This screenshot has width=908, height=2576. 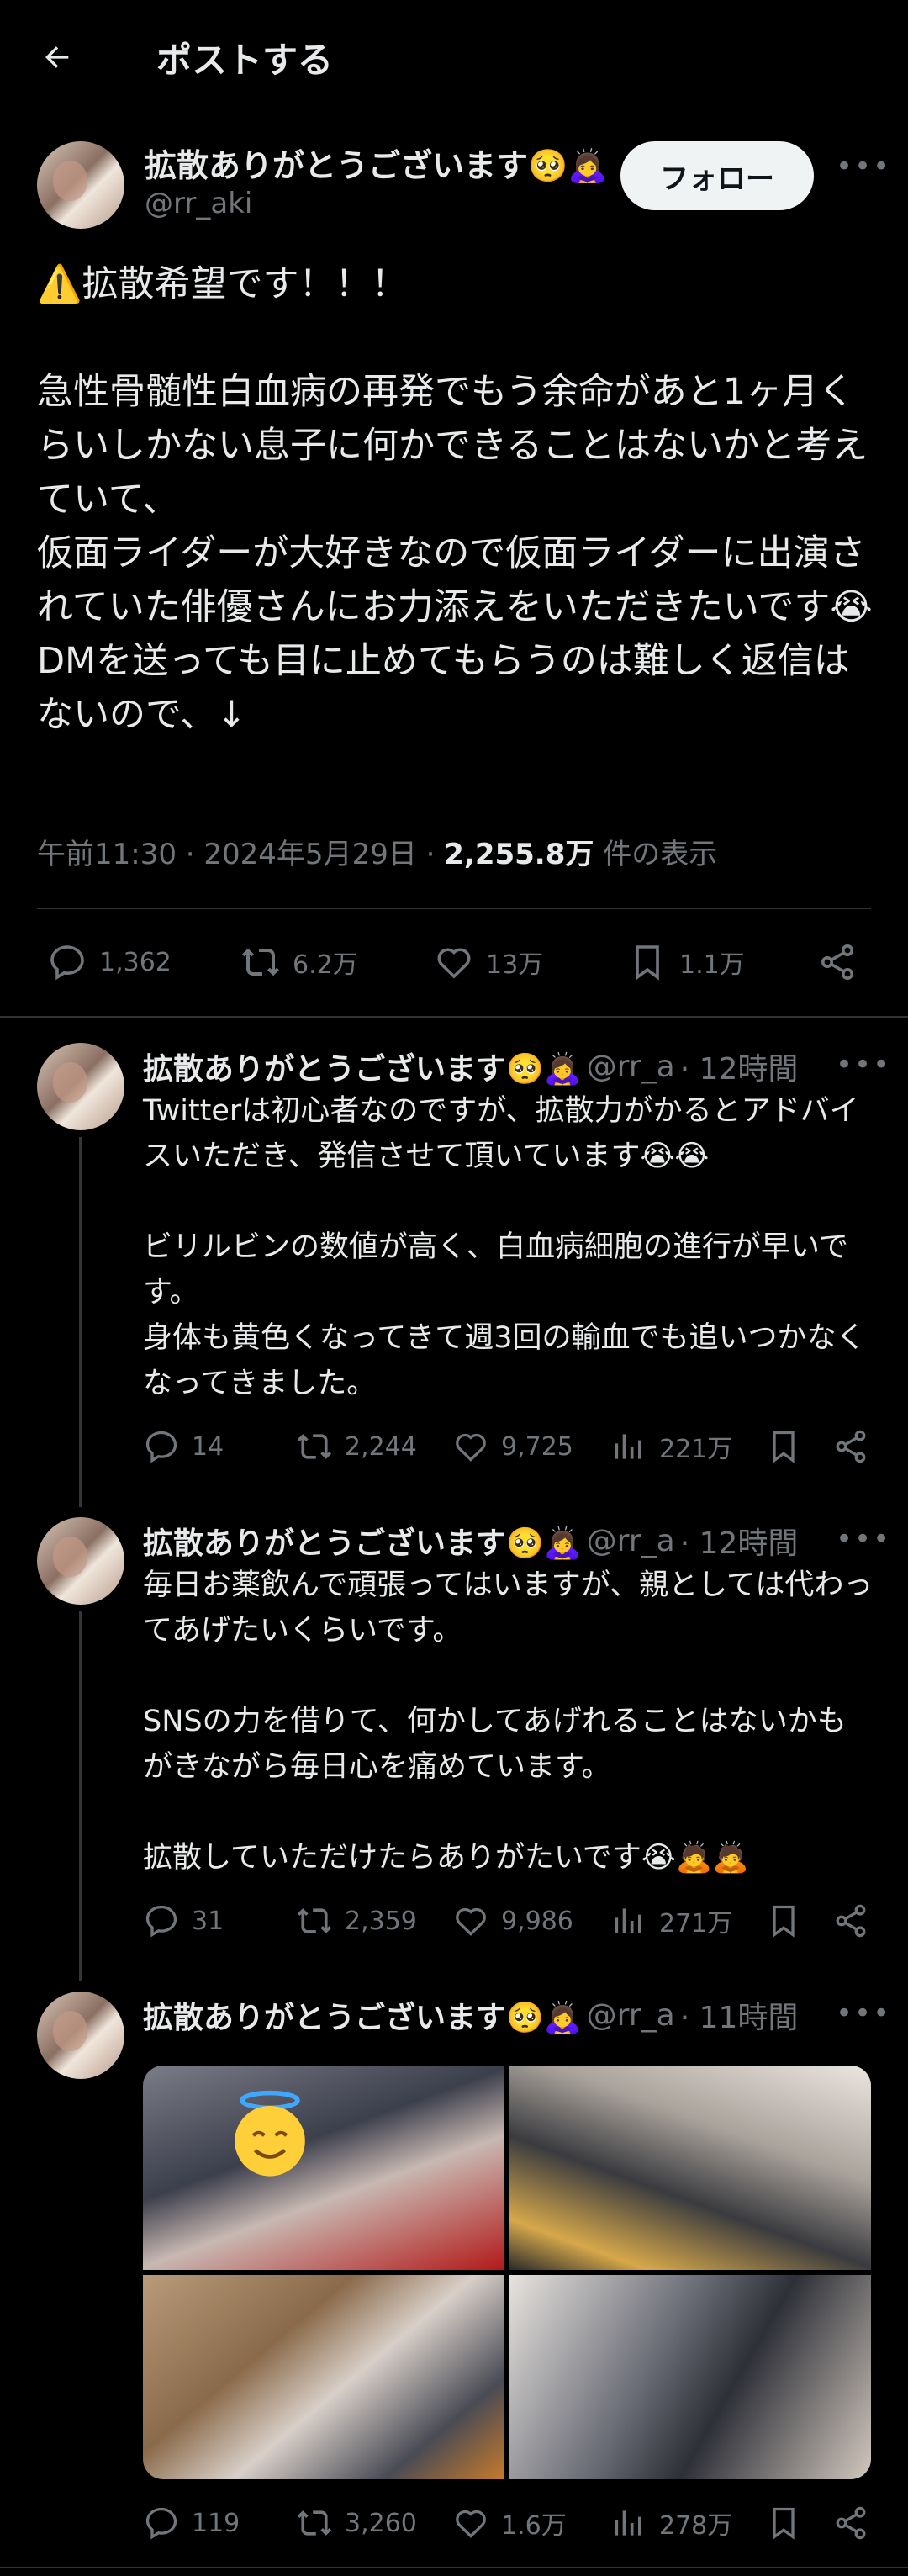 I want to click on reply-button: 1,362, so click(x=110, y=962).